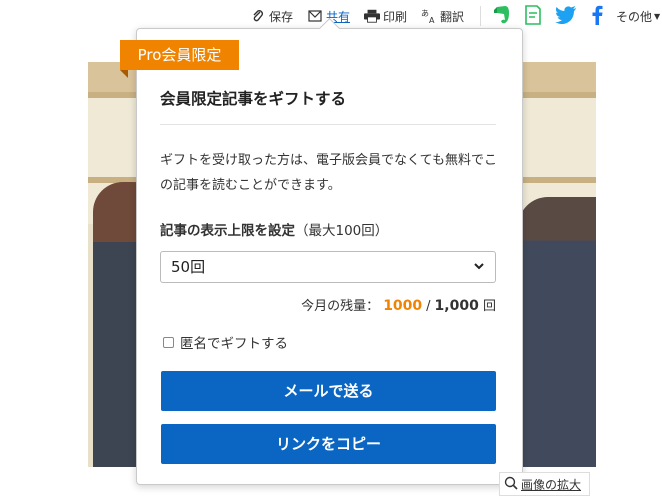 This screenshot has width=662, height=504. I want to click on article-toolbar: 保存 共有 印刷 あA 翻訳, so click(364, 16).